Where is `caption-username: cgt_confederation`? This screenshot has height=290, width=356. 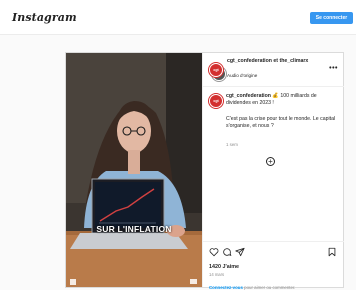 caption-username: cgt_confederation is located at coordinates (248, 96).